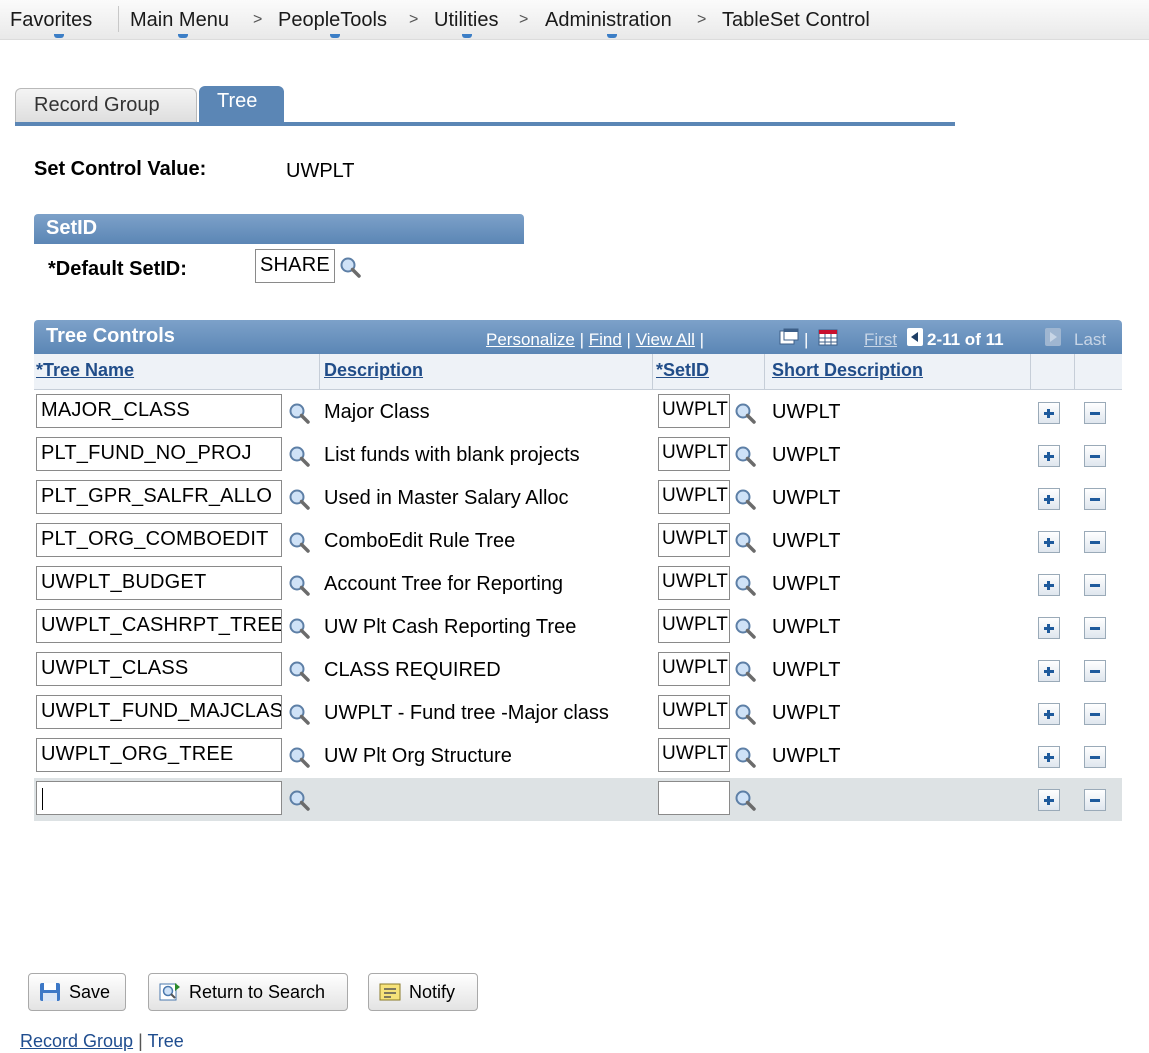 This screenshot has height=1053, width=1149. Describe the element at coordinates (847, 370) in the screenshot. I see `column-header-short-description: Short Description` at that location.